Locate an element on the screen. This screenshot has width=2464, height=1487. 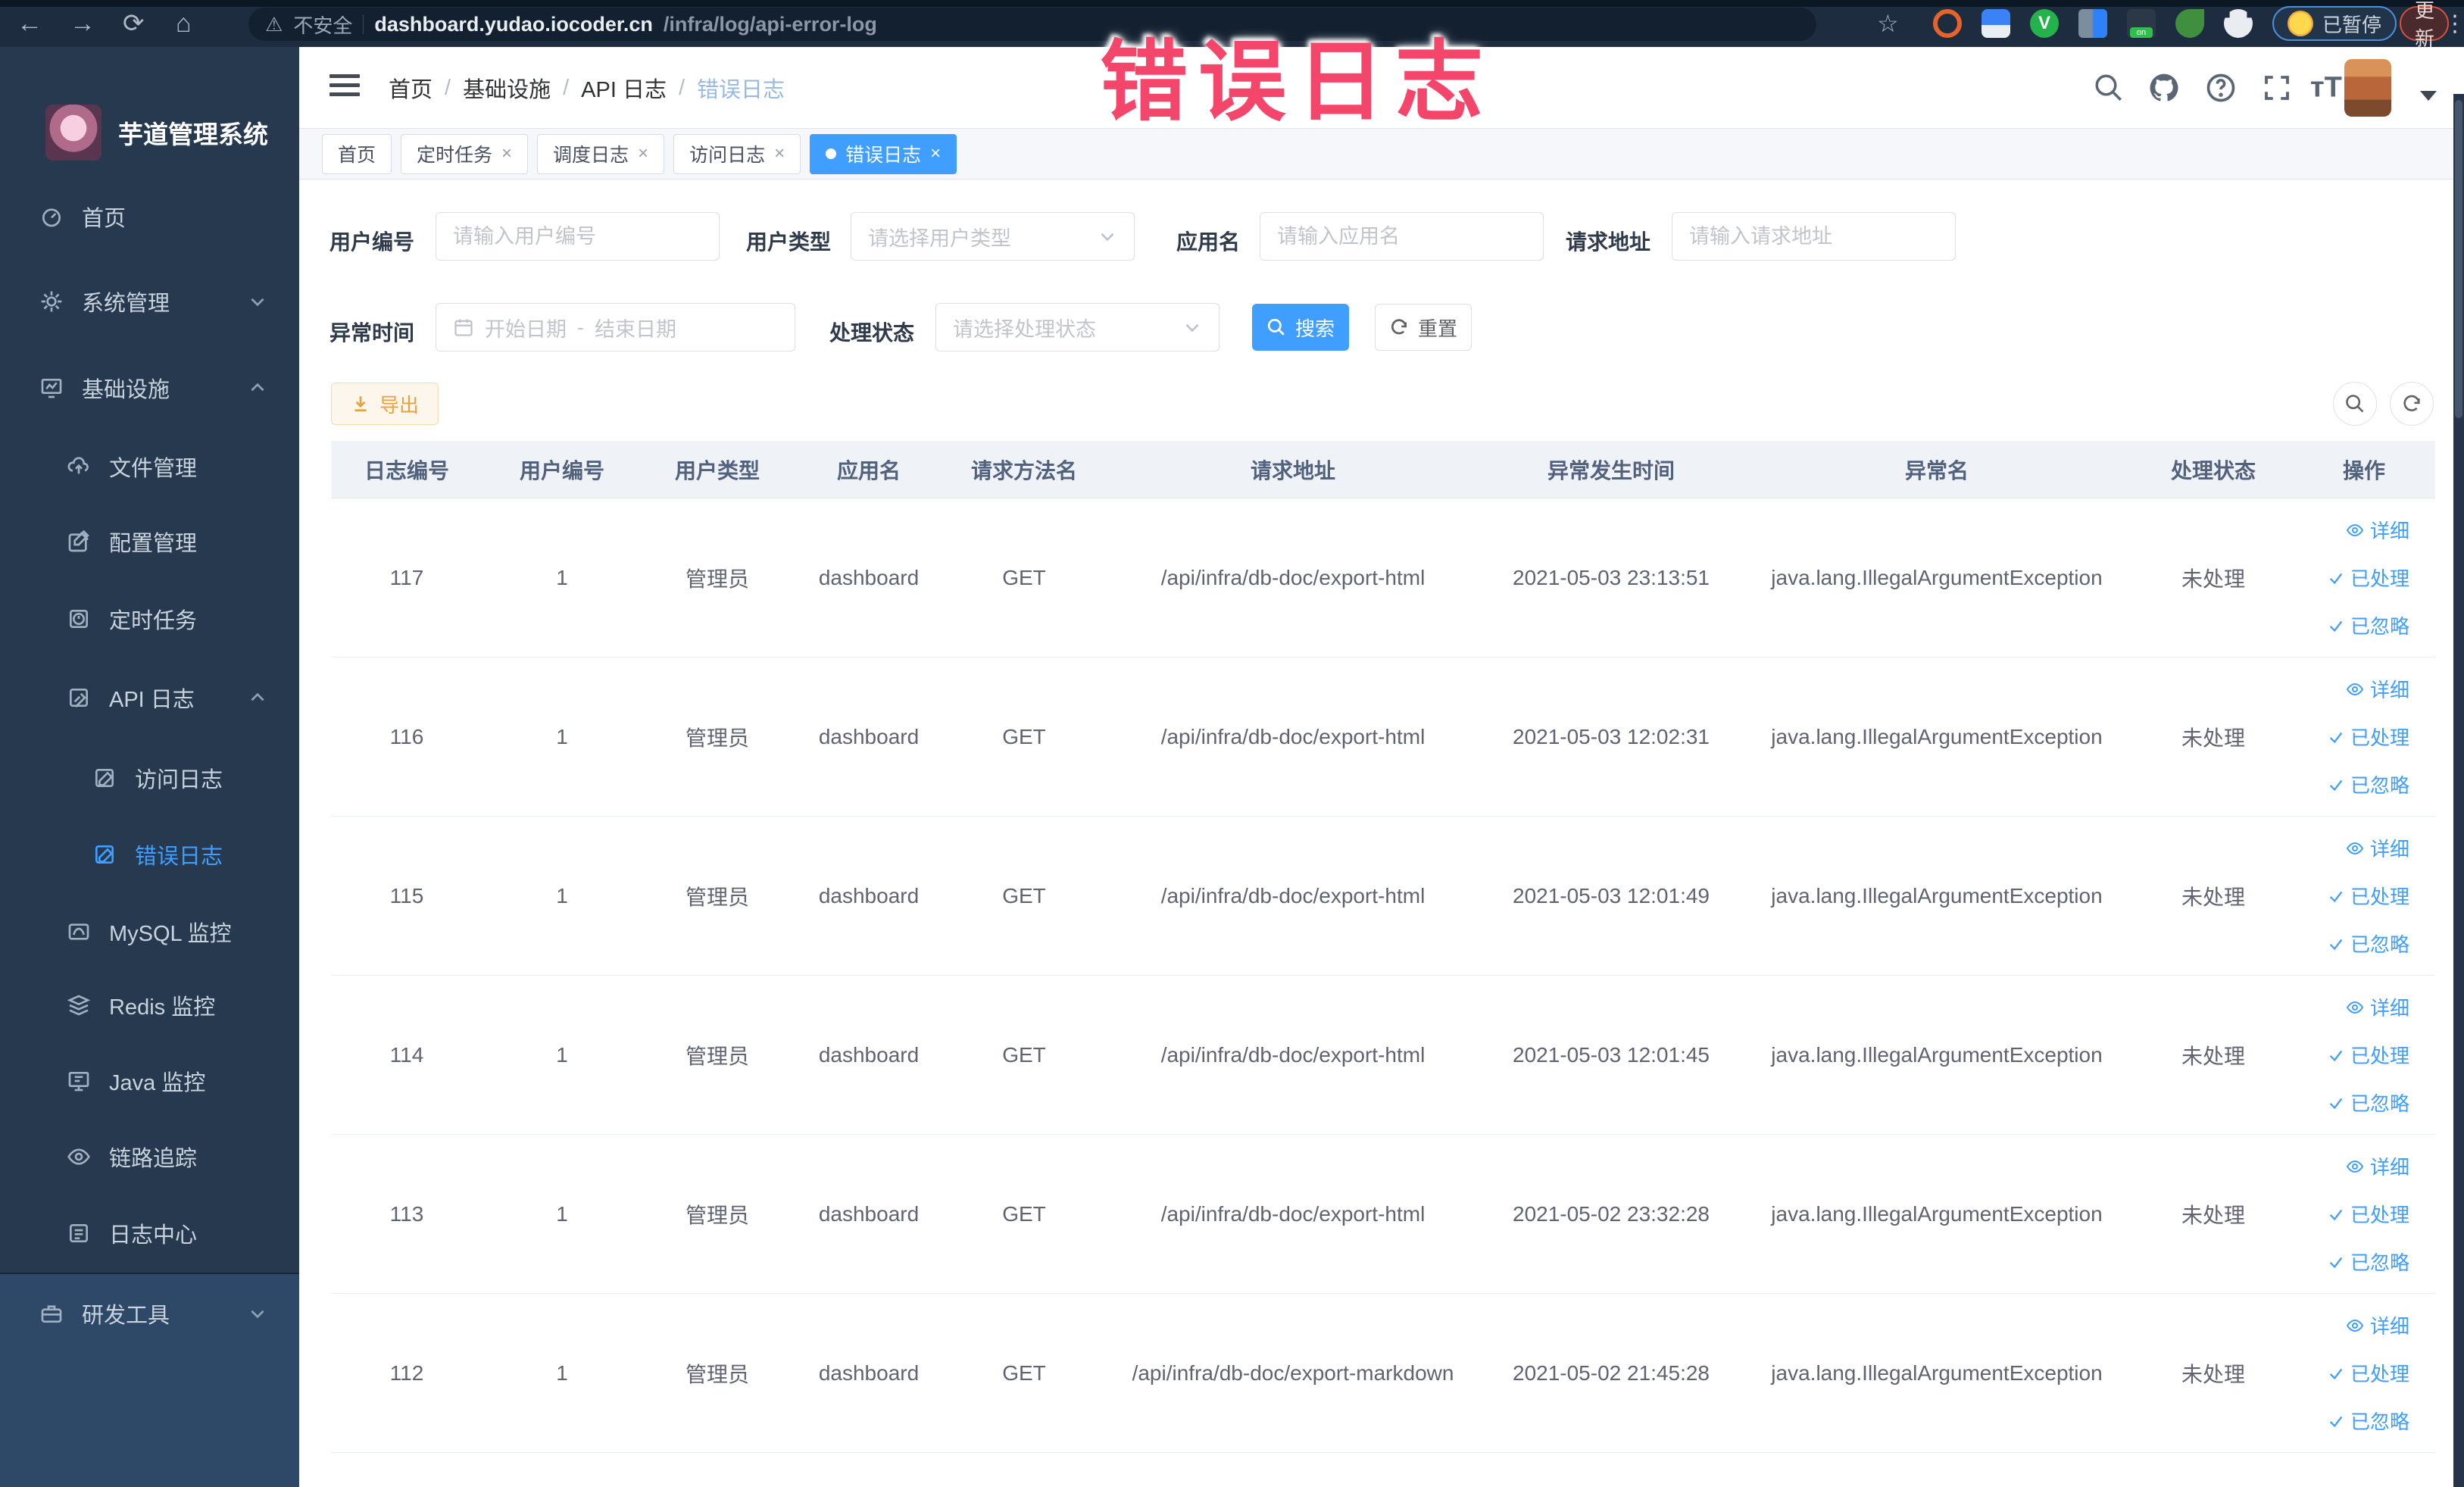
sidebar-toggle-icon is located at coordinates (344, 85).